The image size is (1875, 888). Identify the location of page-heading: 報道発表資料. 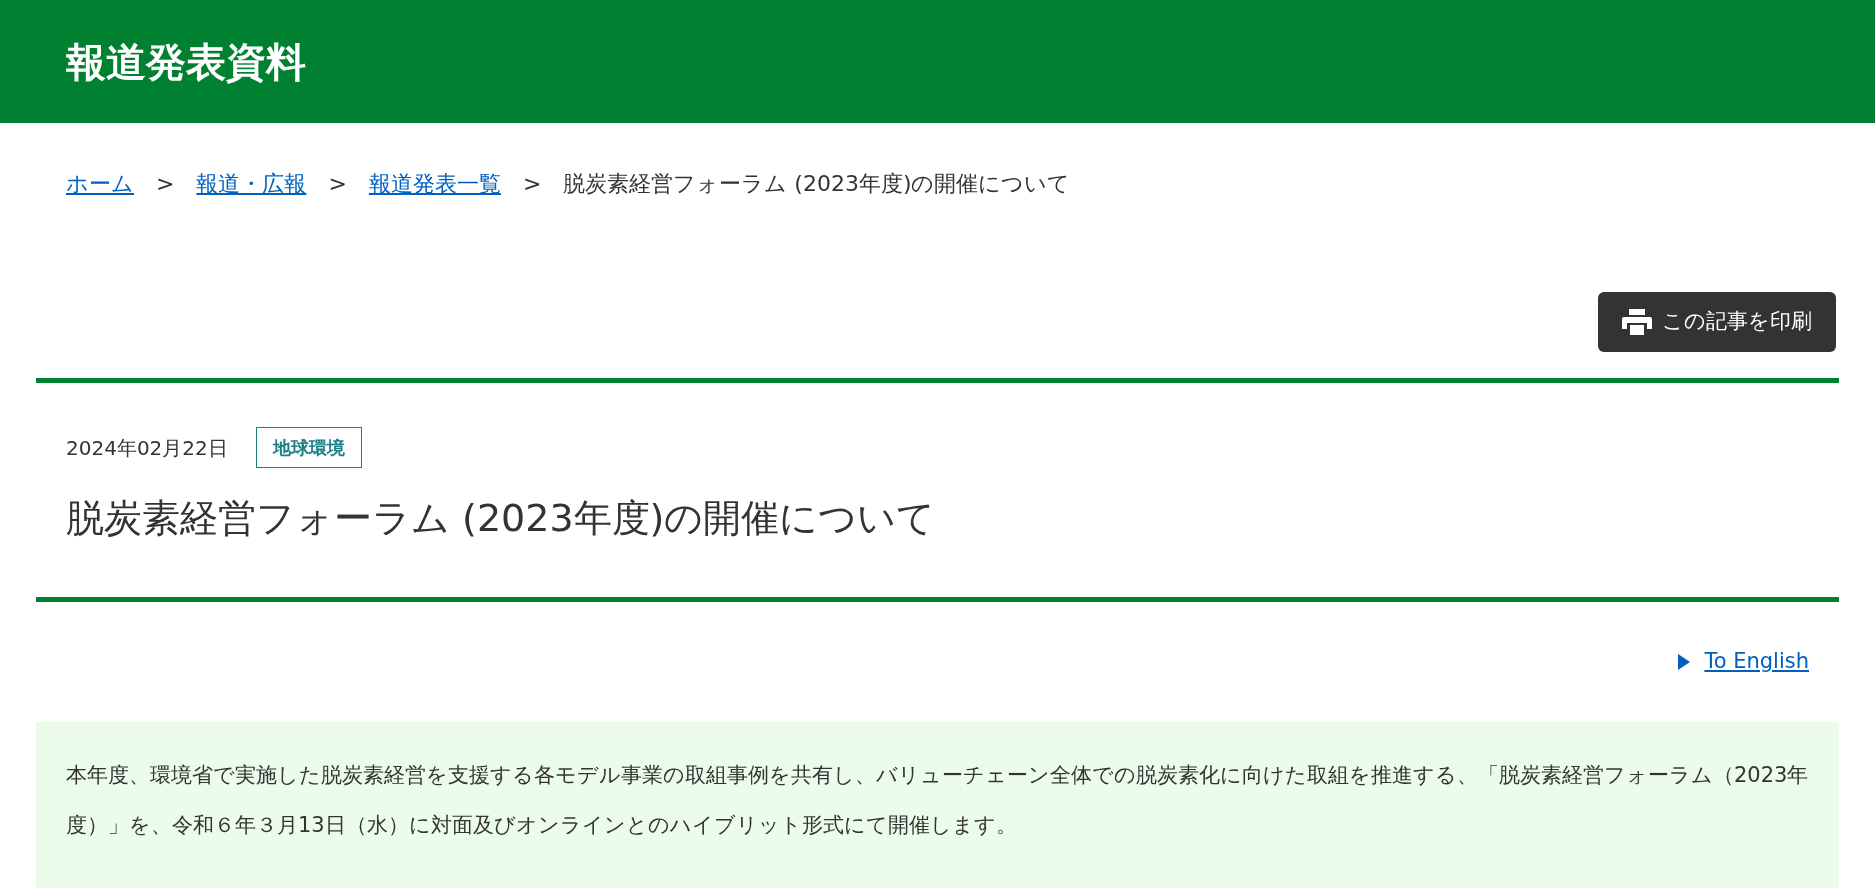
(186, 62).